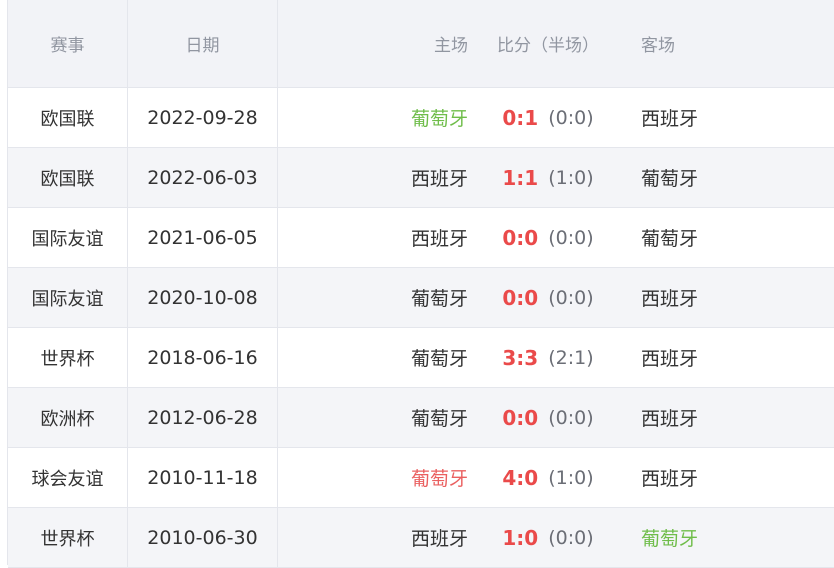  I want to click on table-row: 欧洲杯 2012-06-28 葡萄牙 0:0 (0:0) 西班牙, so click(421, 418).